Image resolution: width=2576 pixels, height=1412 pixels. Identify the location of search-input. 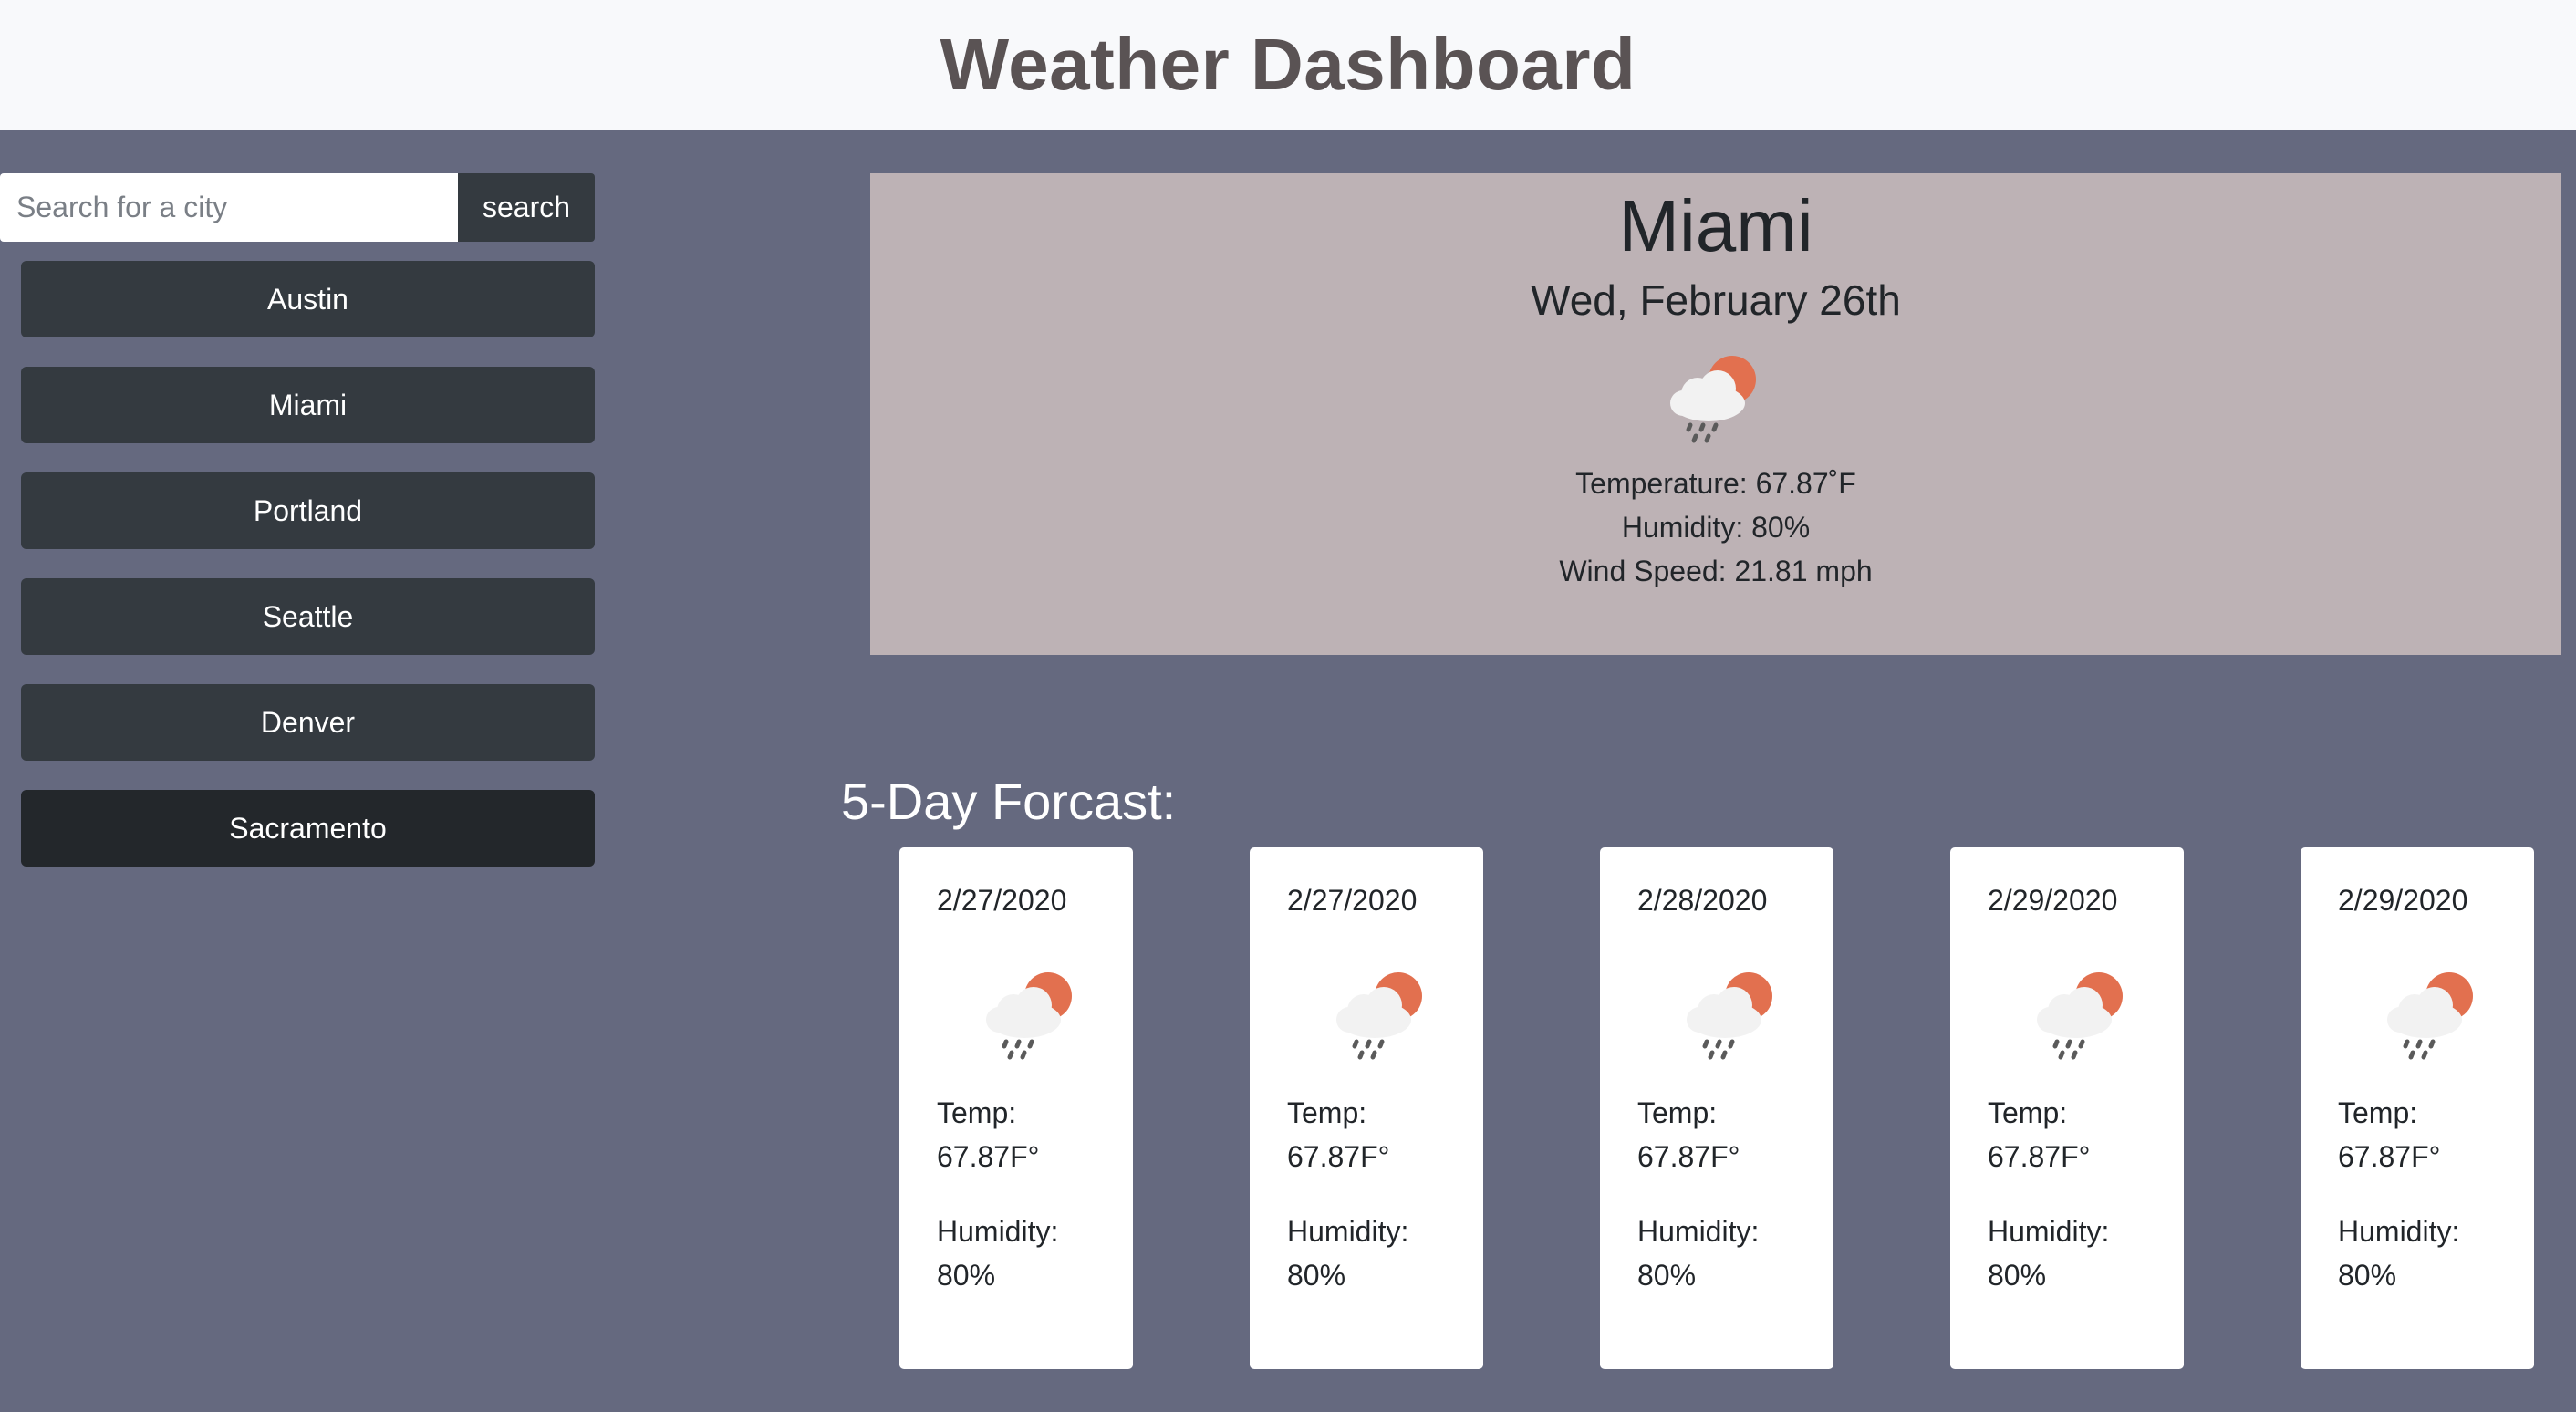
(229, 207).